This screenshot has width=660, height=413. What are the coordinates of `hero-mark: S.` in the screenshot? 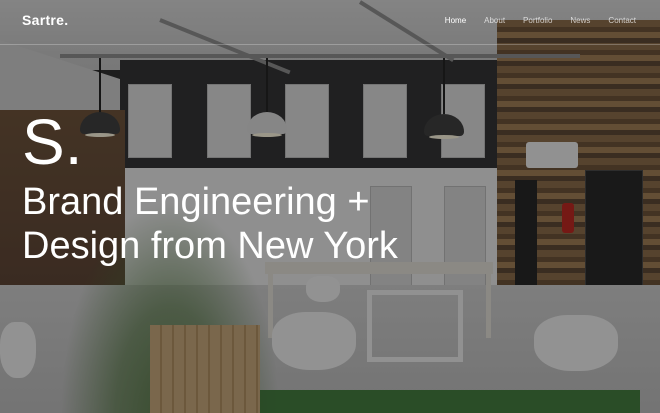 It's located at (52, 142).